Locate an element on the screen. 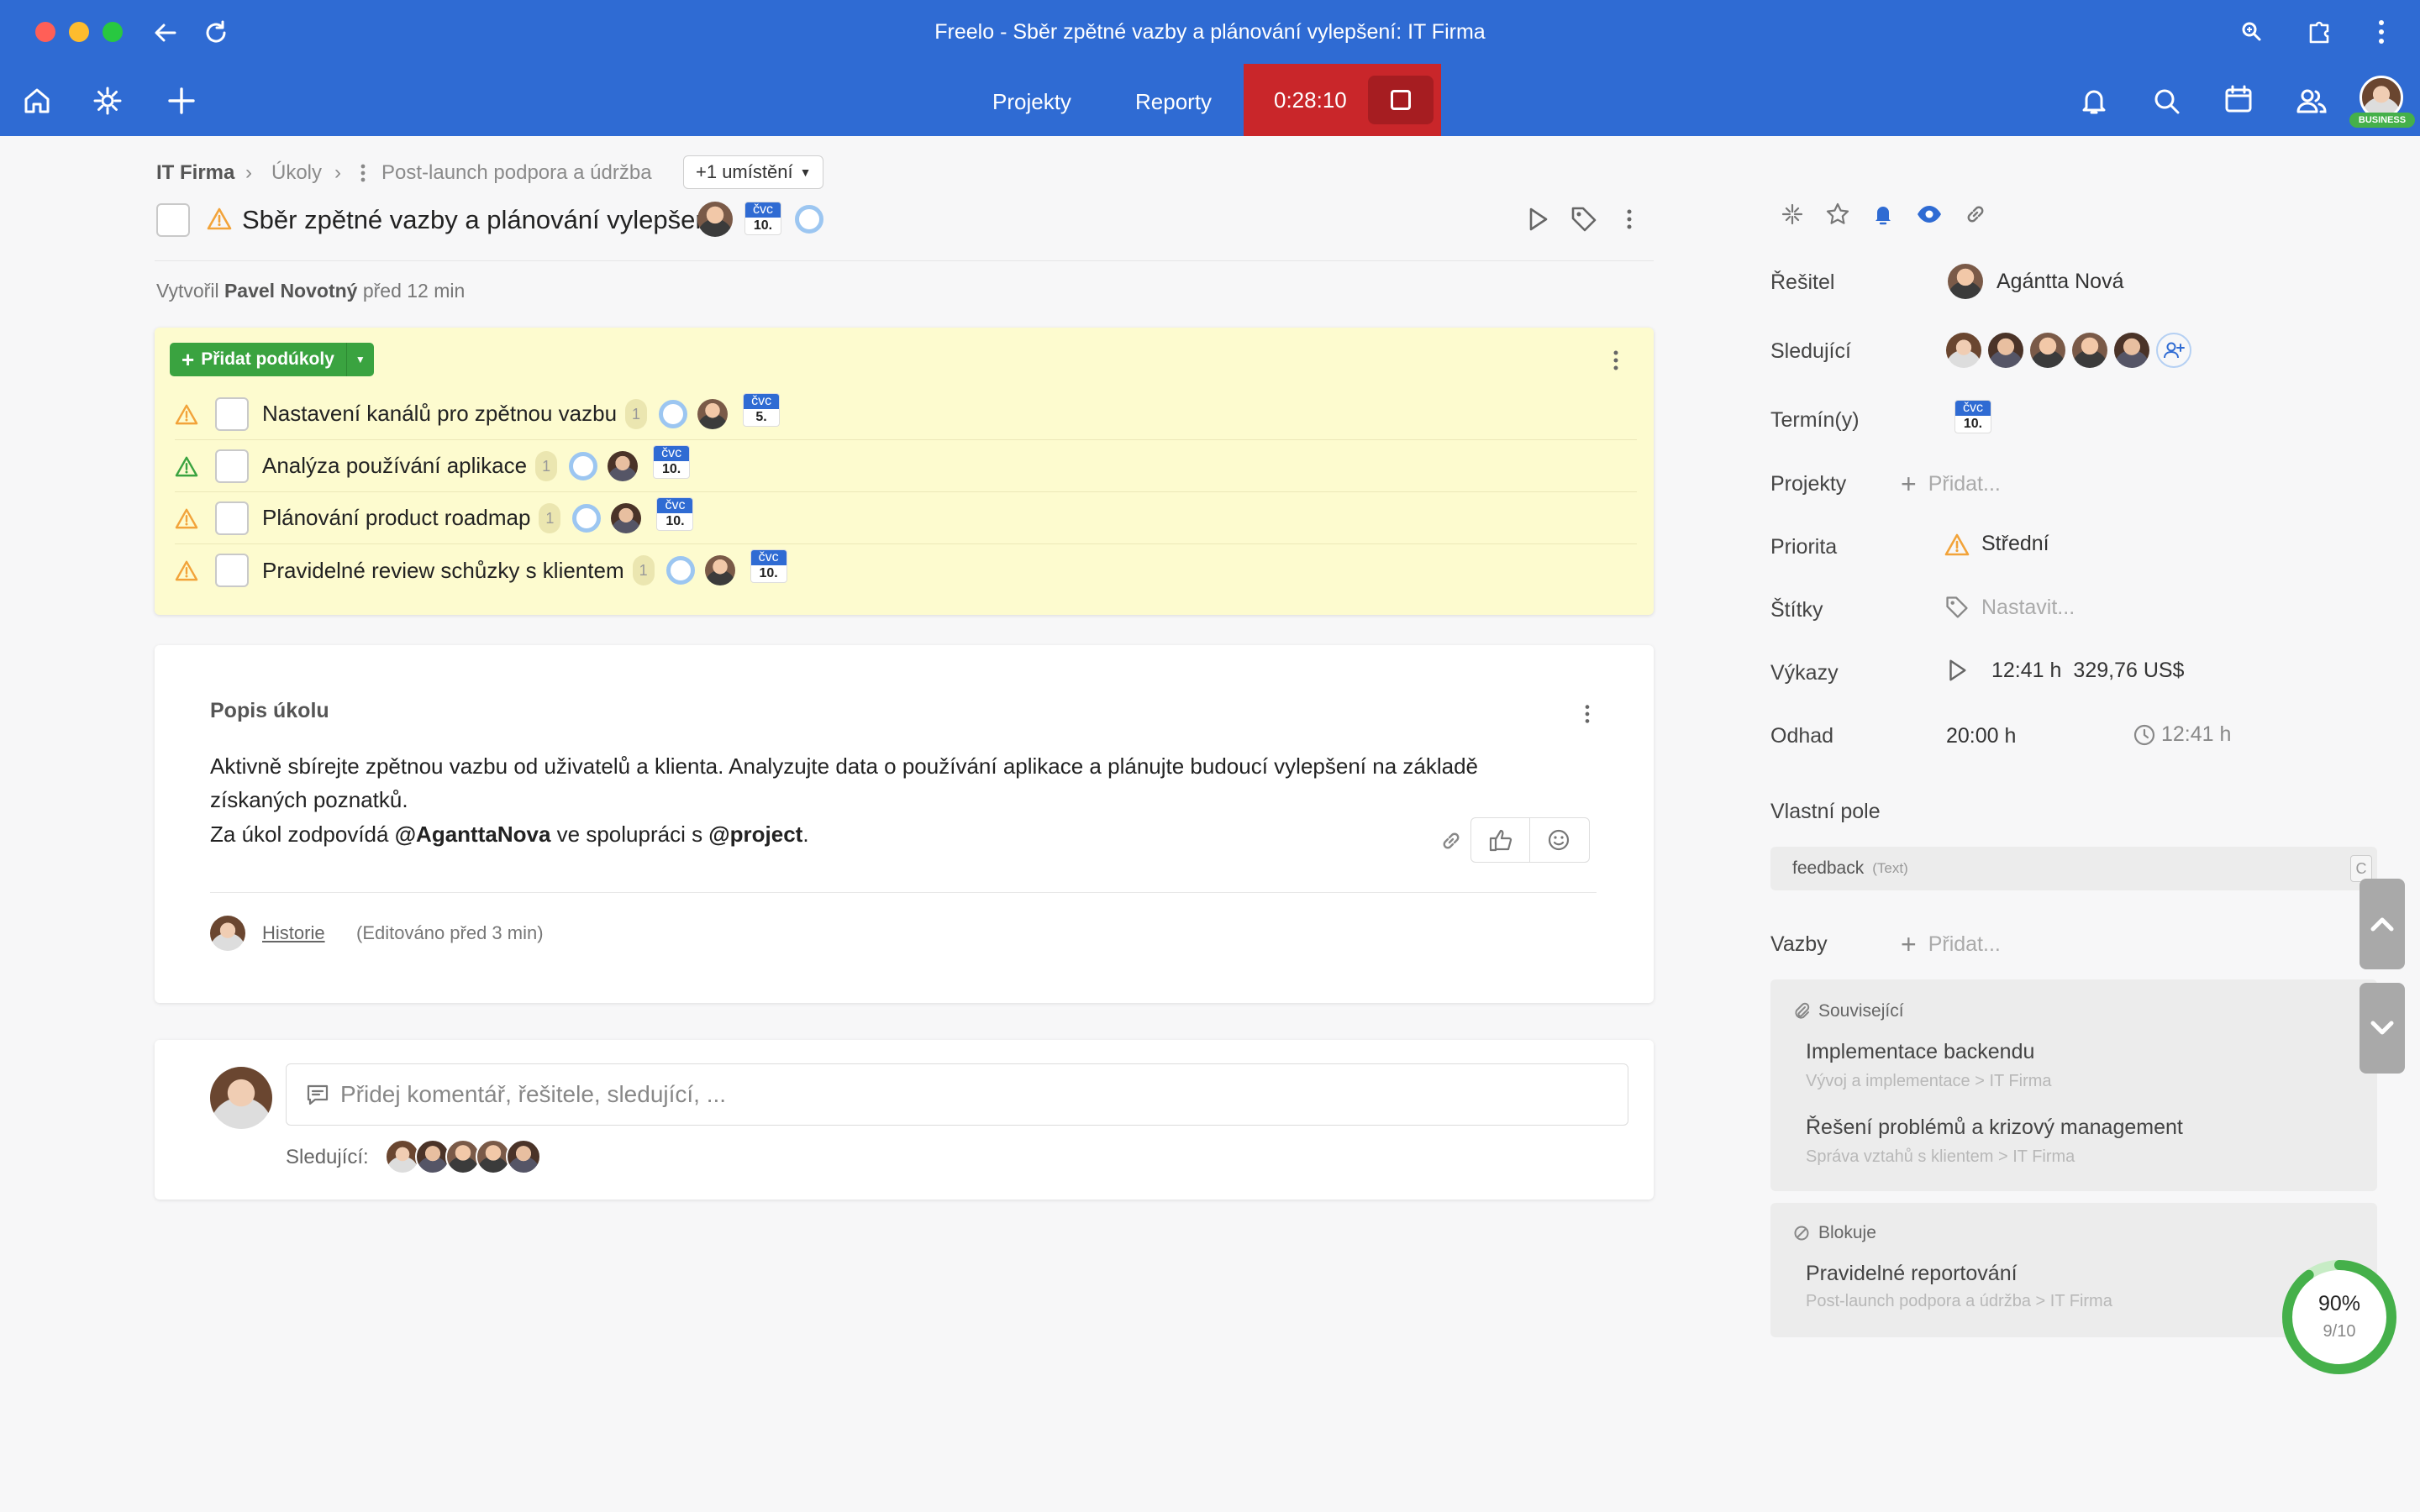 The width and height of the screenshot is (2420, 1512). caret-down-icon: ▼ is located at coordinates (359, 359).